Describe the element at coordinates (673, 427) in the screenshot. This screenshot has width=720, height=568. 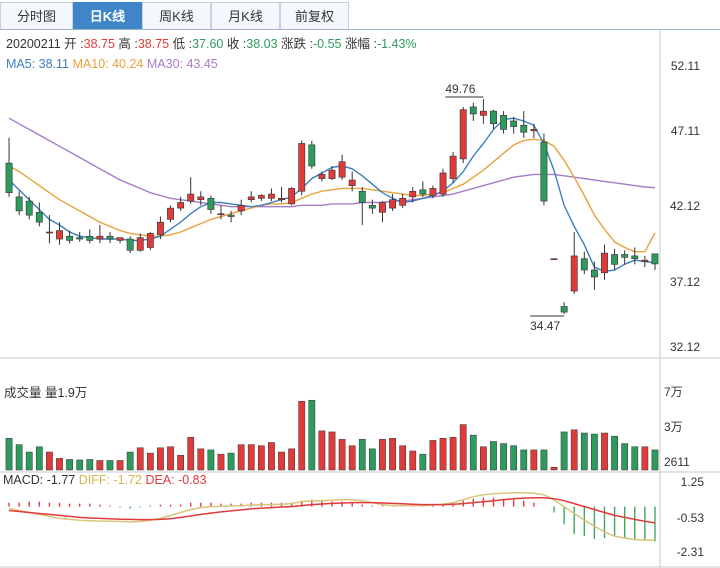
I see `volume-tick-label: 3万` at that location.